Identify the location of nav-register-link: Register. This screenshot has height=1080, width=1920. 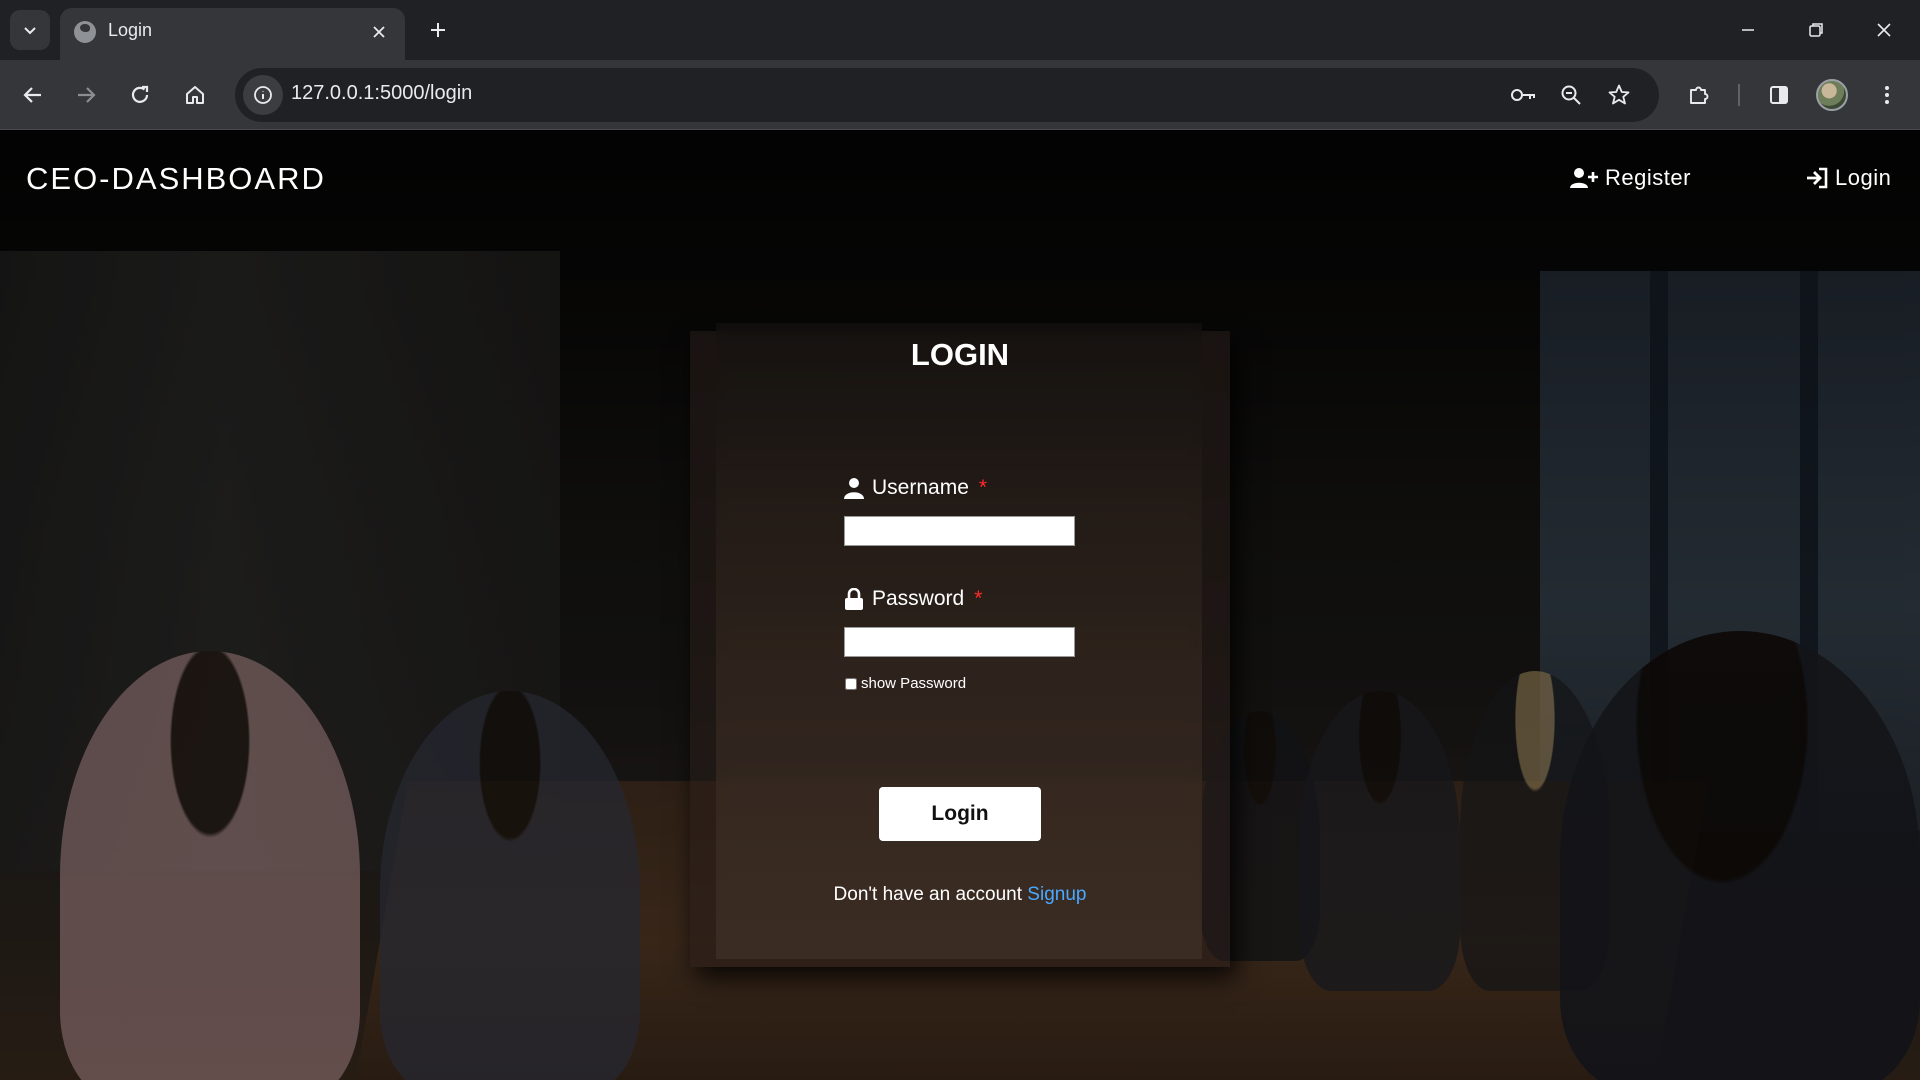
(1630, 178).